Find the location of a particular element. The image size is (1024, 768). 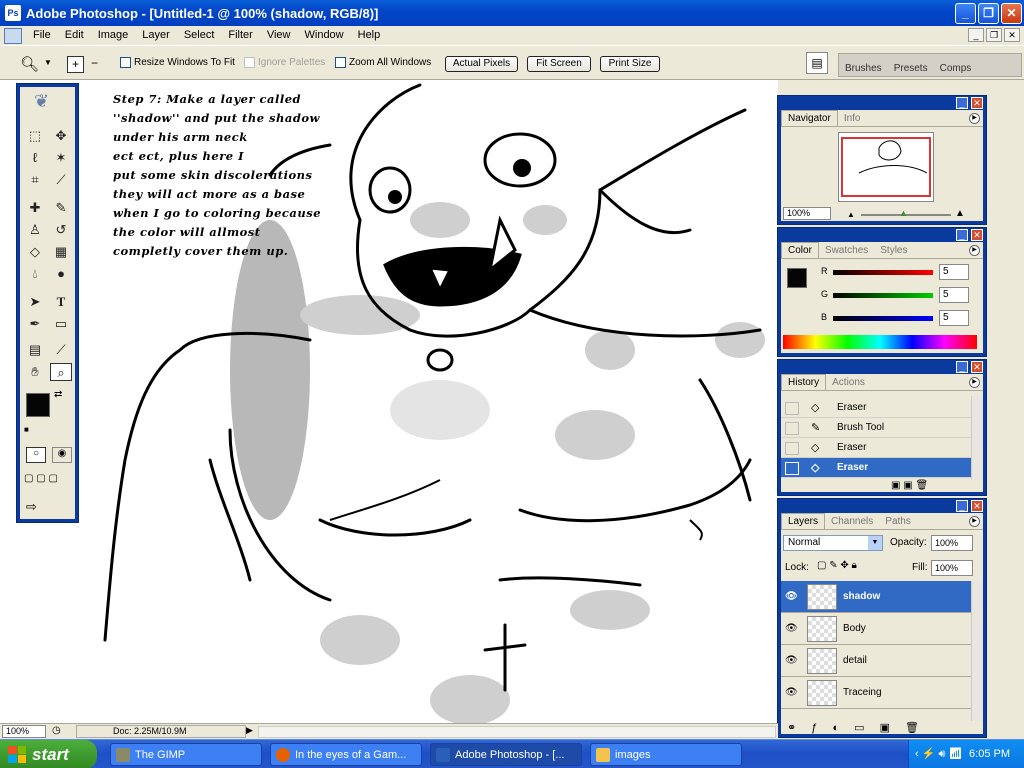

navigator-slider-thumb: ▲ is located at coordinates (903, 213).